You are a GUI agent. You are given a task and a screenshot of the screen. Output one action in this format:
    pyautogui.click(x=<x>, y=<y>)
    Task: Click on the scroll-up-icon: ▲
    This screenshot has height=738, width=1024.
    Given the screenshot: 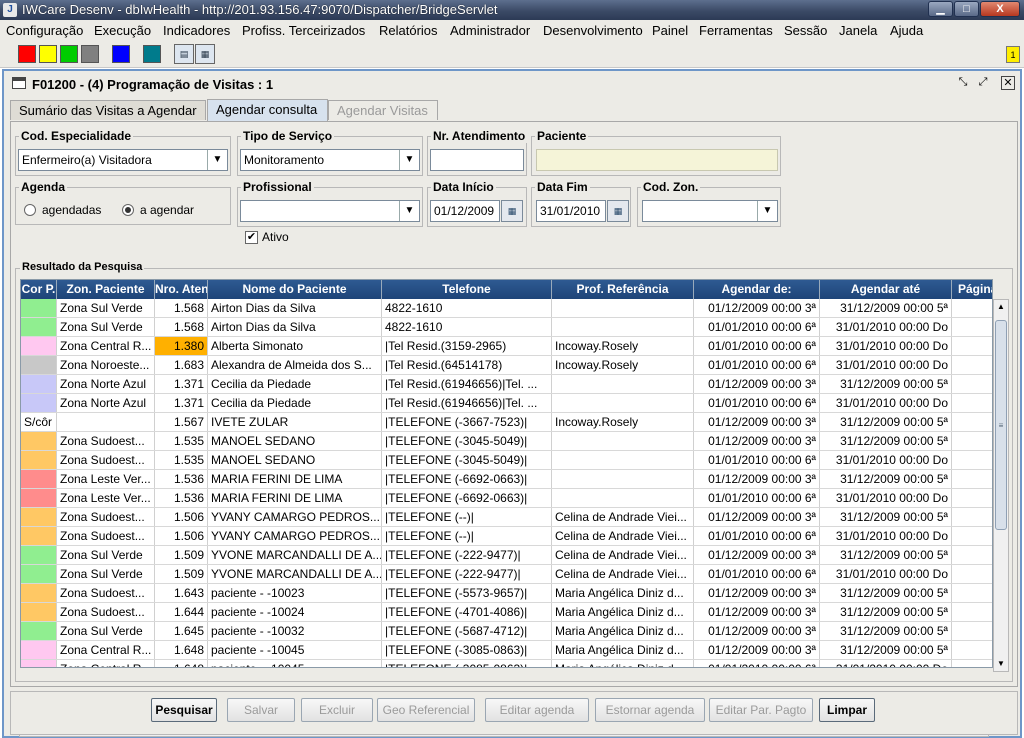 What is the action you would take?
    pyautogui.click(x=1001, y=307)
    